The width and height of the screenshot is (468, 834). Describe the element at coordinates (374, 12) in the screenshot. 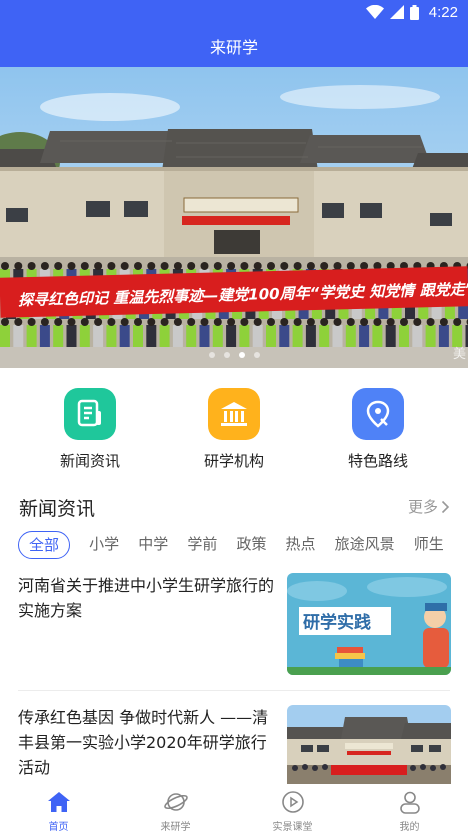

I see `wifi-icon` at that location.